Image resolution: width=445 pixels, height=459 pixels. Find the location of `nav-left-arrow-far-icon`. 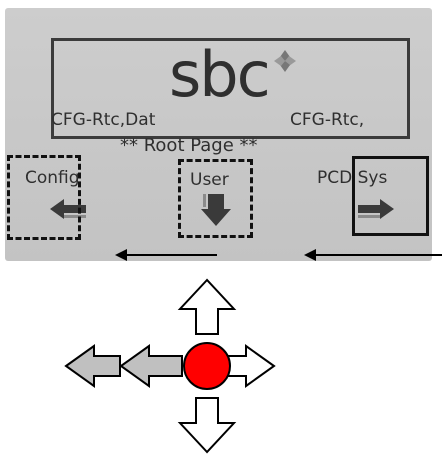

nav-left-arrow-far-icon is located at coordinates (92, 366).